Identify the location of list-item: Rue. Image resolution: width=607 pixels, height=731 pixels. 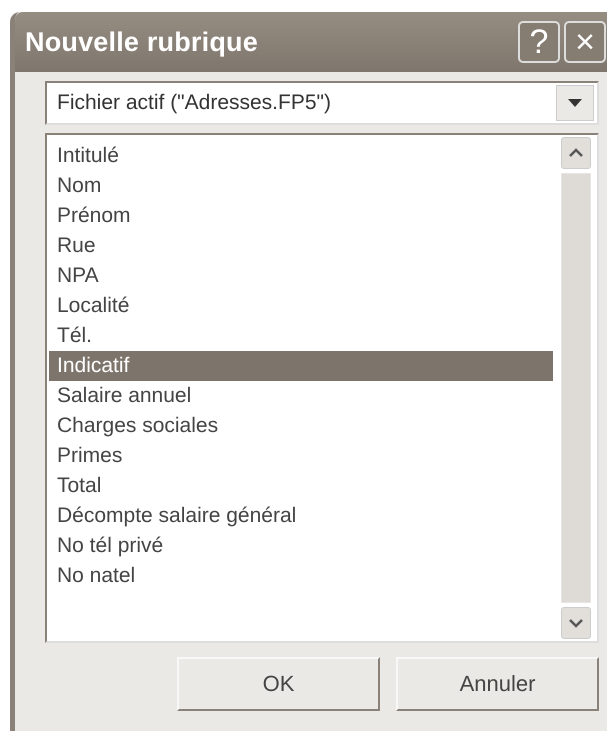
(301, 246).